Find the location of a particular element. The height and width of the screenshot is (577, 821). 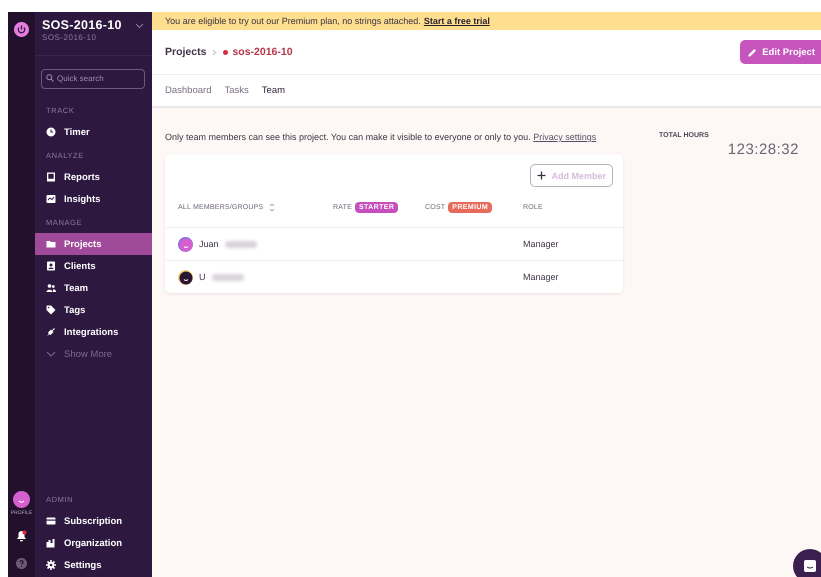

plus-icon is located at coordinates (541, 175).